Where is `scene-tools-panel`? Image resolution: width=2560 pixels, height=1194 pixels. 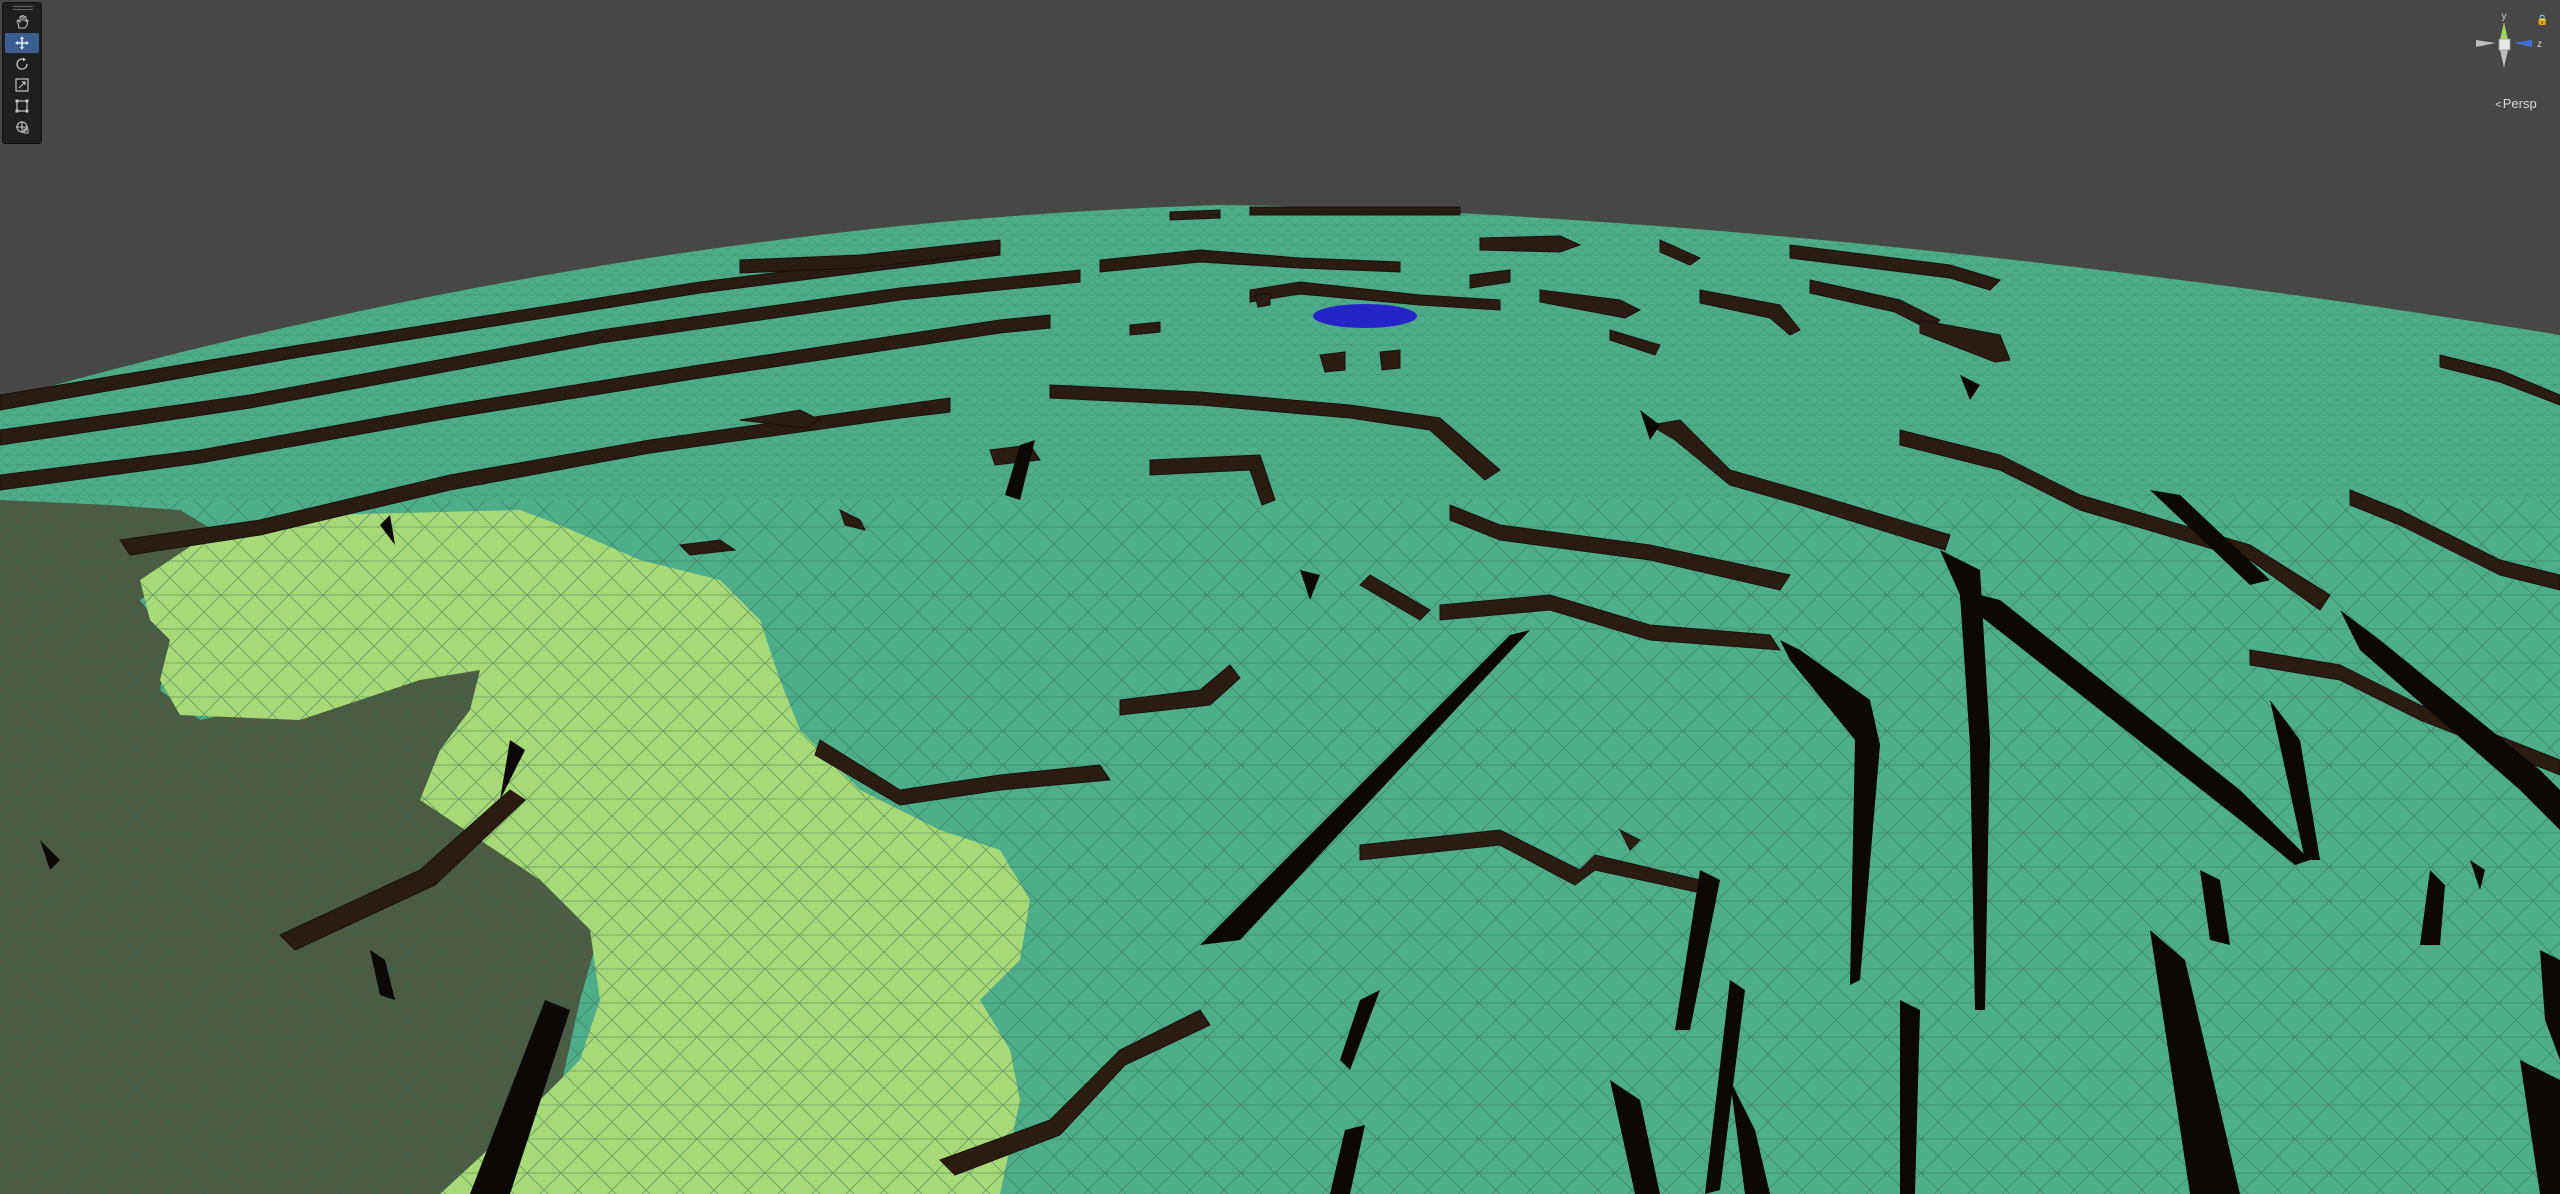
scene-tools-panel is located at coordinates (22, 73).